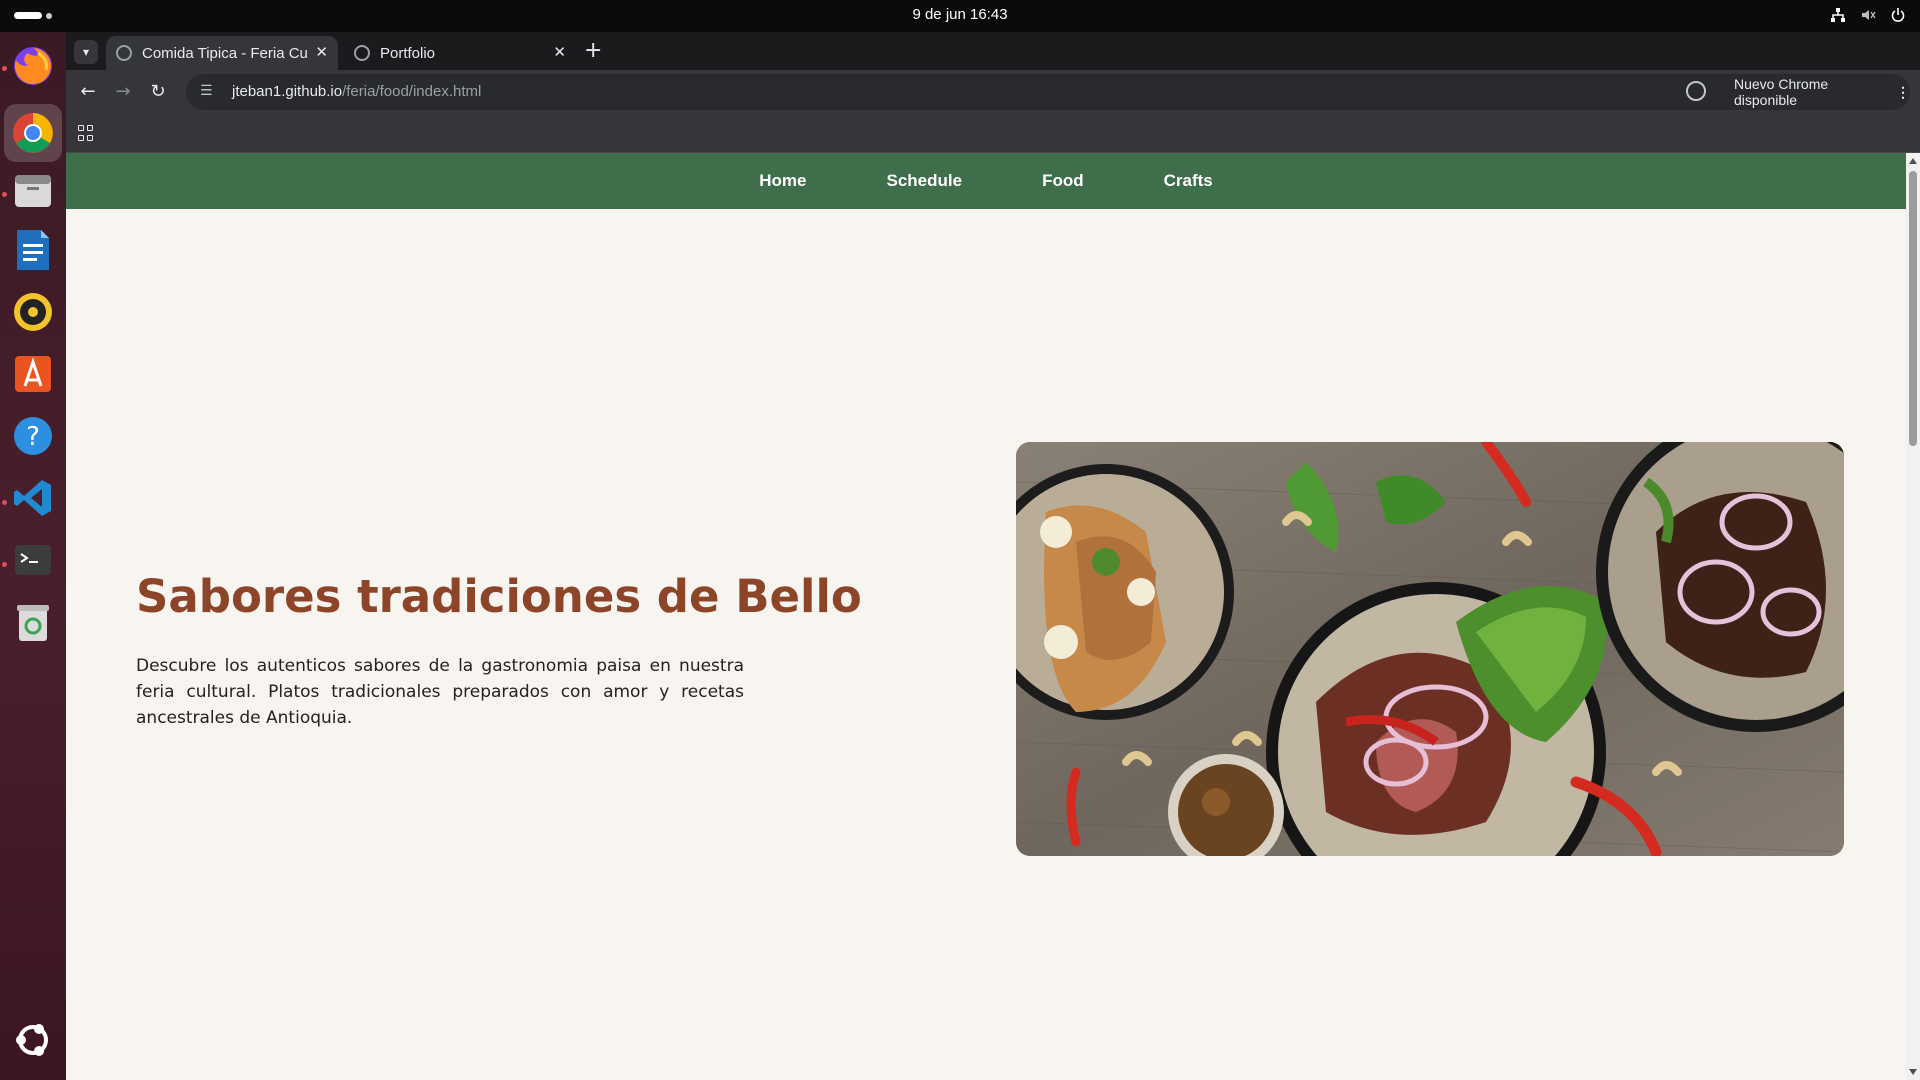 The width and height of the screenshot is (1920, 1080). What do you see at coordinates (1838, 15) in the screenshot?
I see `network-icon` at bounding box center [1838, 15].